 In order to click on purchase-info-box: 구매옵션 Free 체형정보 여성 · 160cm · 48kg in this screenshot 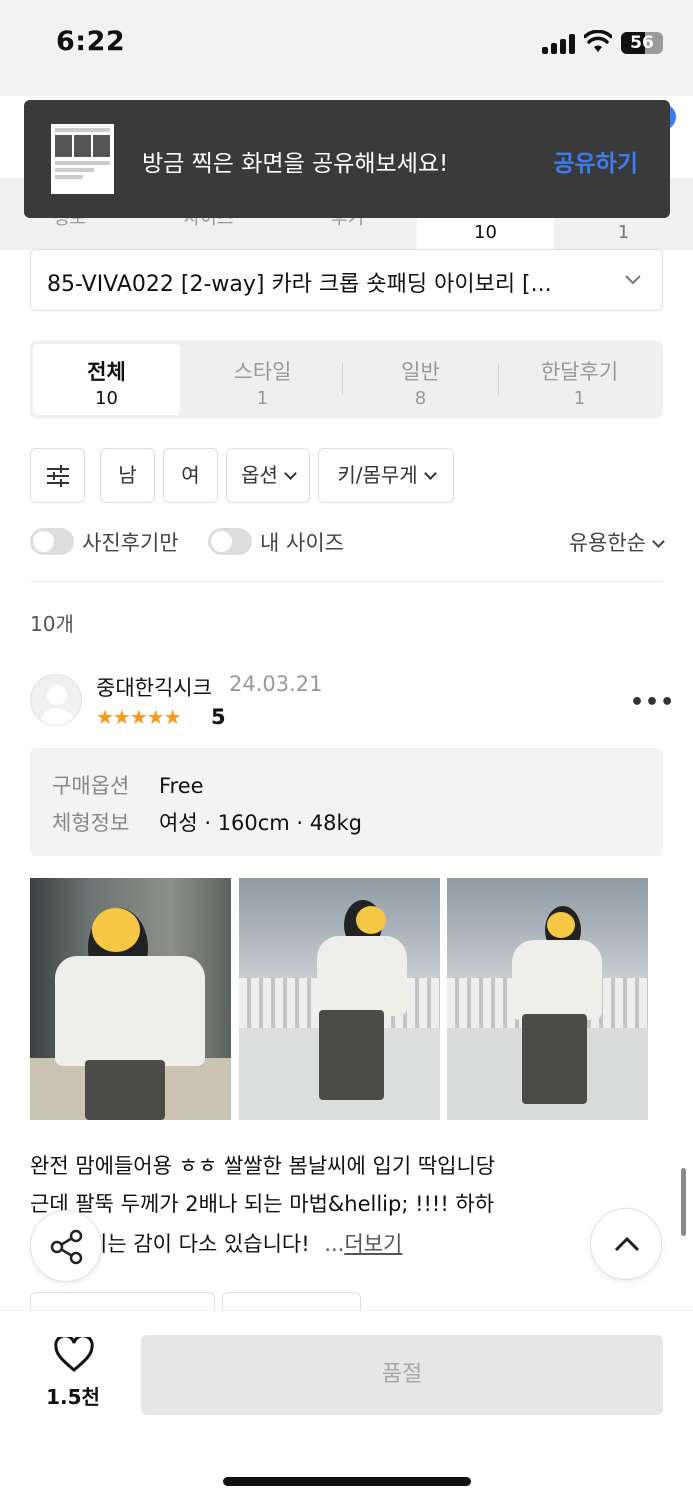, I will do `click(346, 802)`.